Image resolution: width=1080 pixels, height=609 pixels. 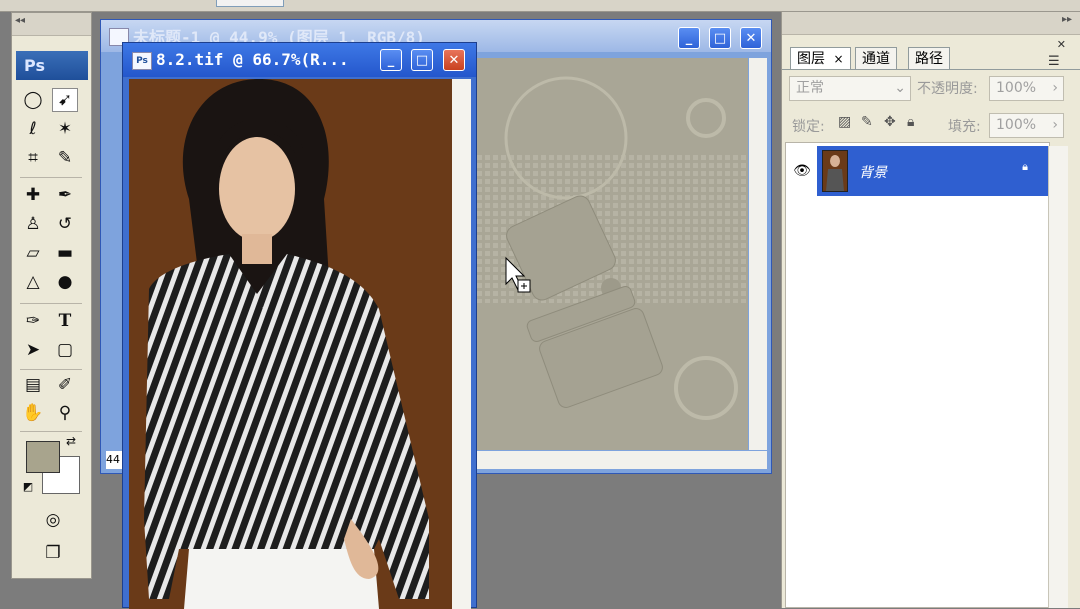 What do you see at coordinates (20, 20) in the screenshot?
I see `collapse-icon: ◂◂` at bounding box center [20, 20].